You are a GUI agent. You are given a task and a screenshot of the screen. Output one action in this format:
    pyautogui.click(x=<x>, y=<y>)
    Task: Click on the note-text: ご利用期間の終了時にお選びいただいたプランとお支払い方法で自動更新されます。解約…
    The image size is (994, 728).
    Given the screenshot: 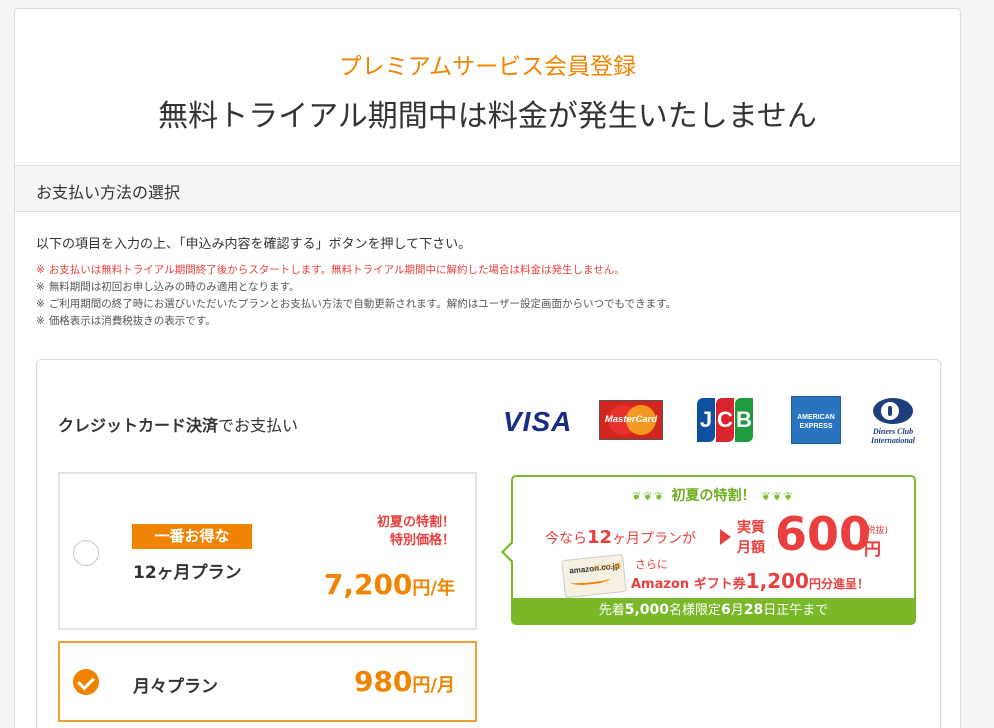 What is the action you would take?
    pyautogui.click(x=362, y=304)
    